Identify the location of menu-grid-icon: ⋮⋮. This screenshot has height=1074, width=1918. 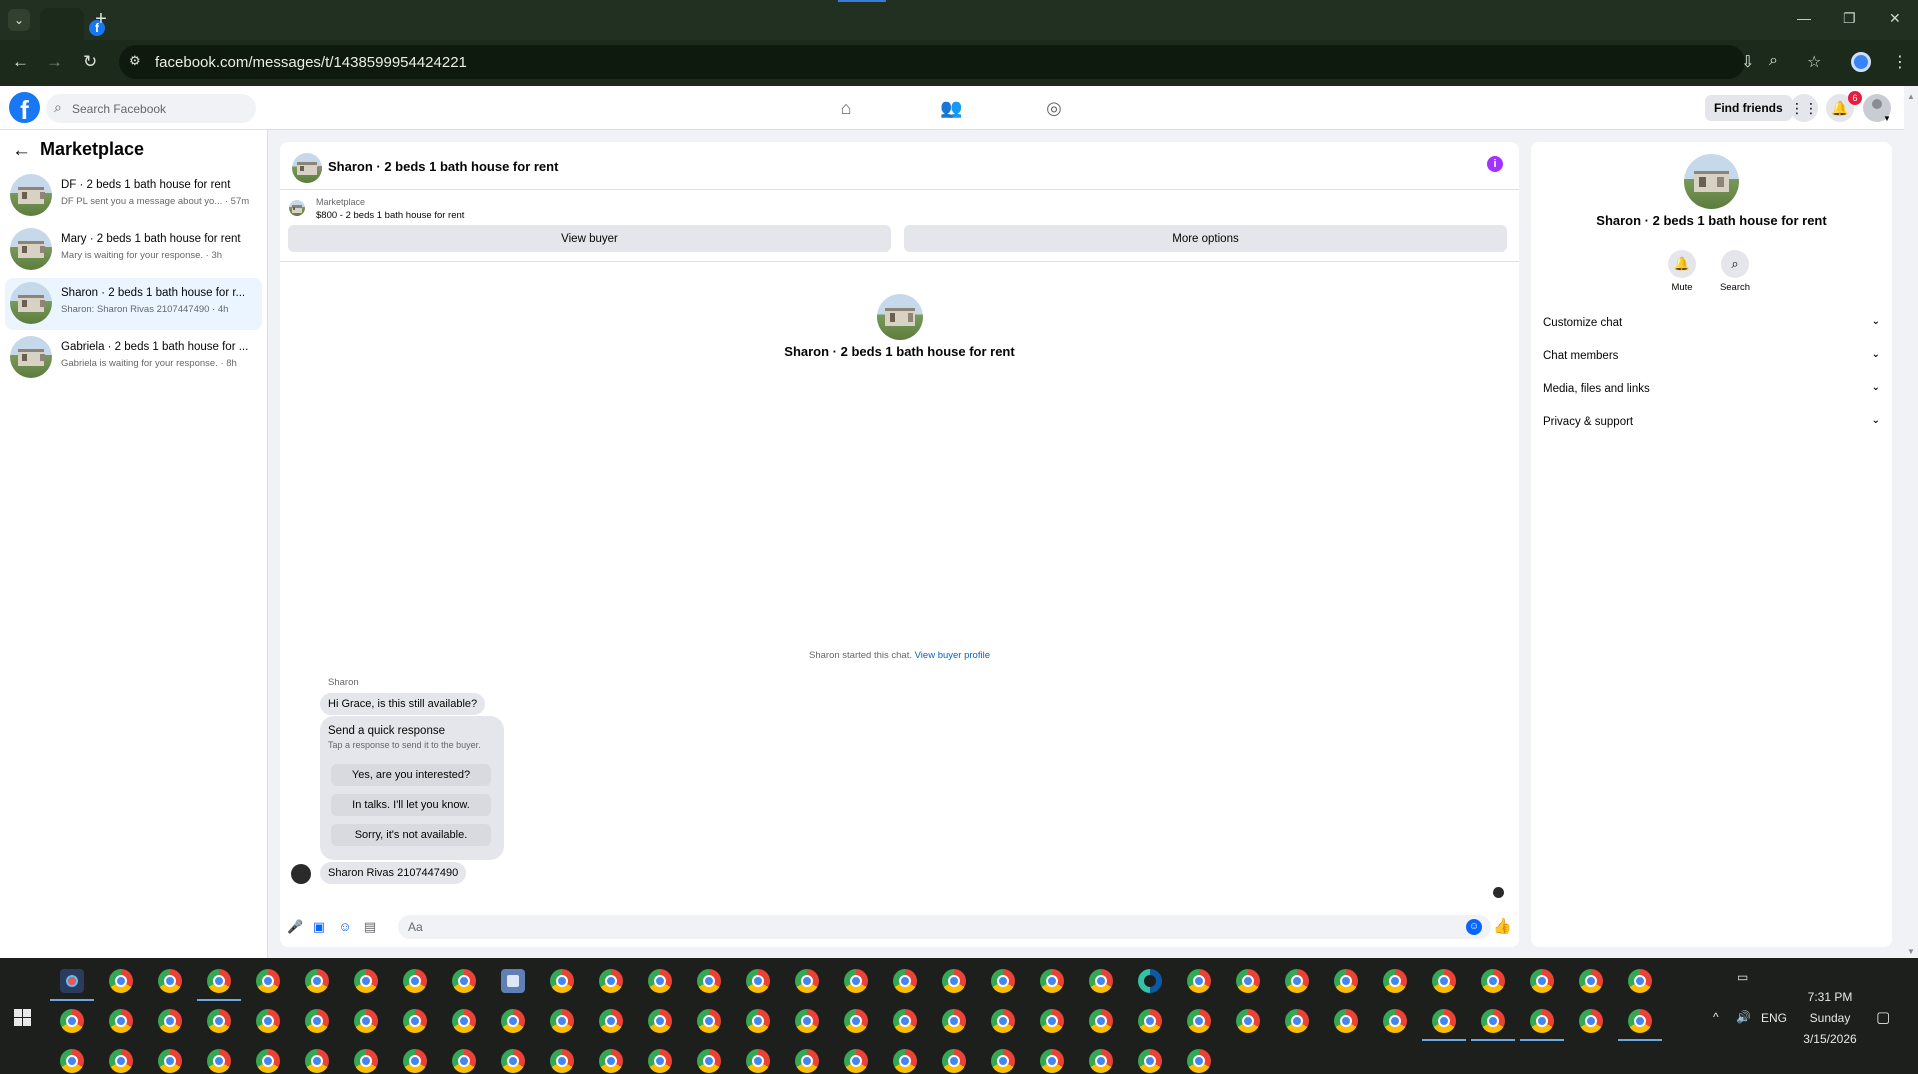
(1804, 108).